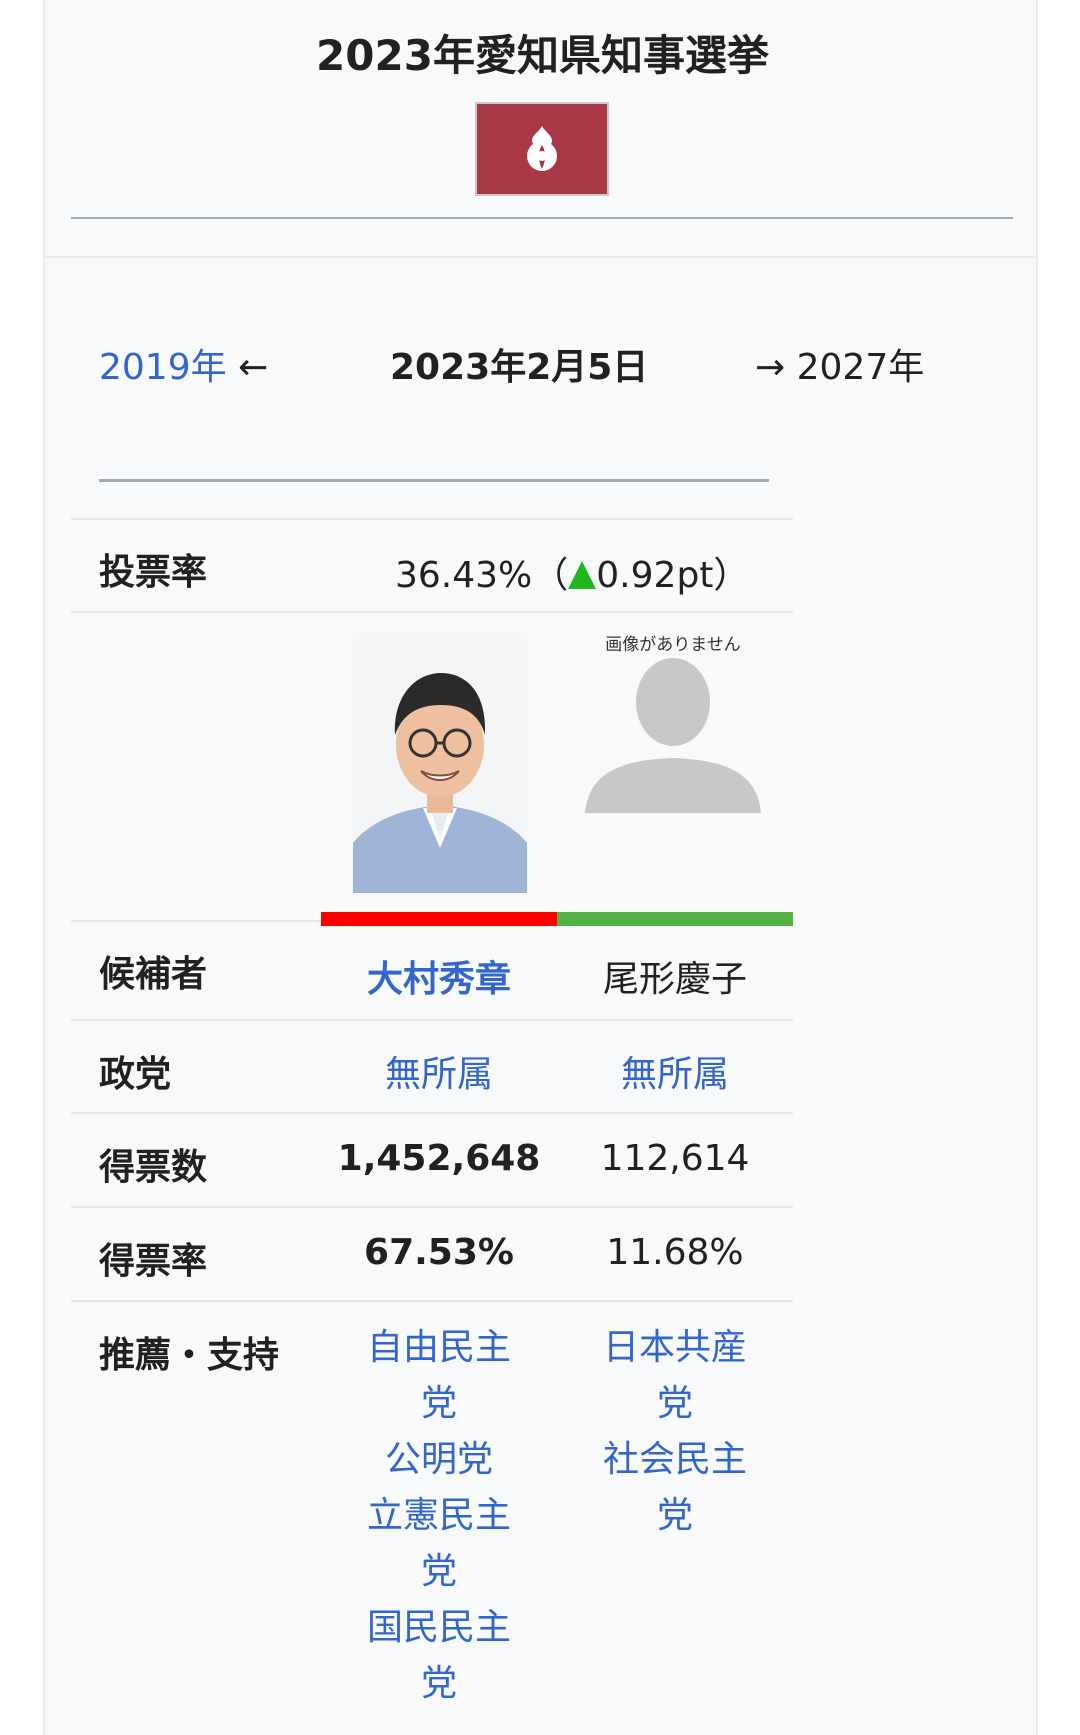 The height and width of the screenshot is (1735, 1080). What do you see at coordinates (542, 218) in the screenshot?
I see `title-divider` at bounding box center [542, 218].